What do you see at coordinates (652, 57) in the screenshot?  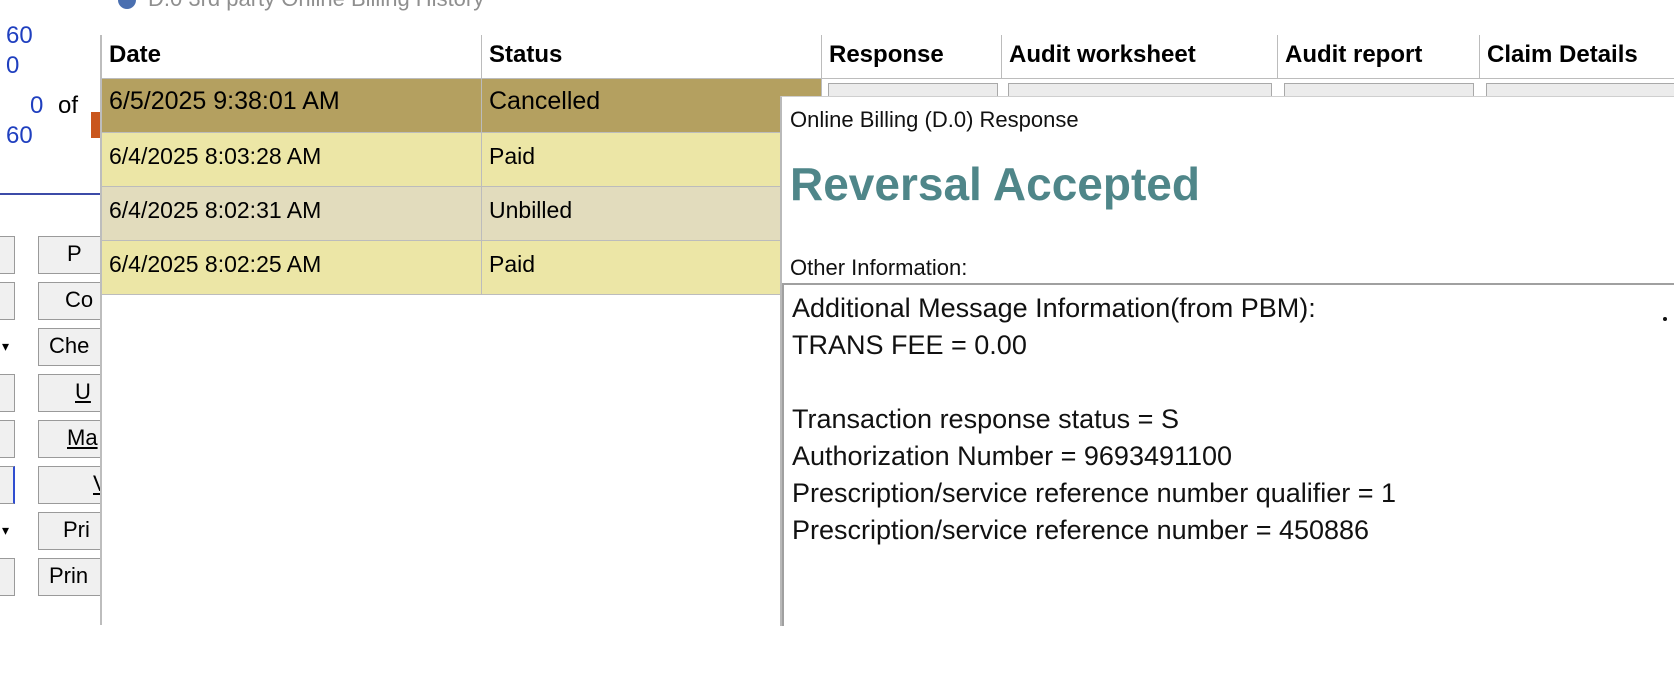 I see `column-header-status: Status` at bounding box center [652, 57].